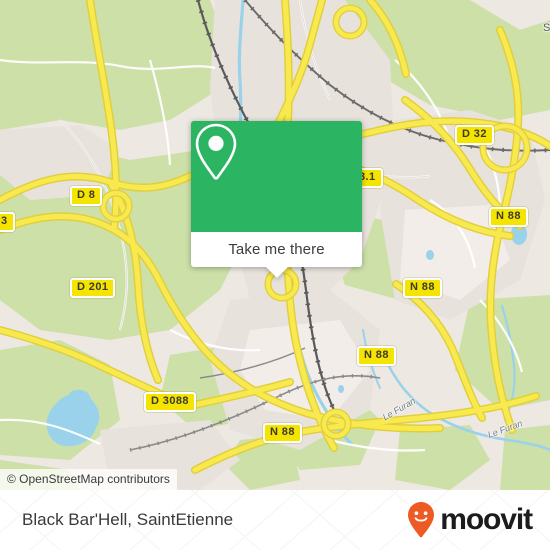 The height and width of the screenshot is (550, 550). I want to click on popup-tail, so click(276, 272).